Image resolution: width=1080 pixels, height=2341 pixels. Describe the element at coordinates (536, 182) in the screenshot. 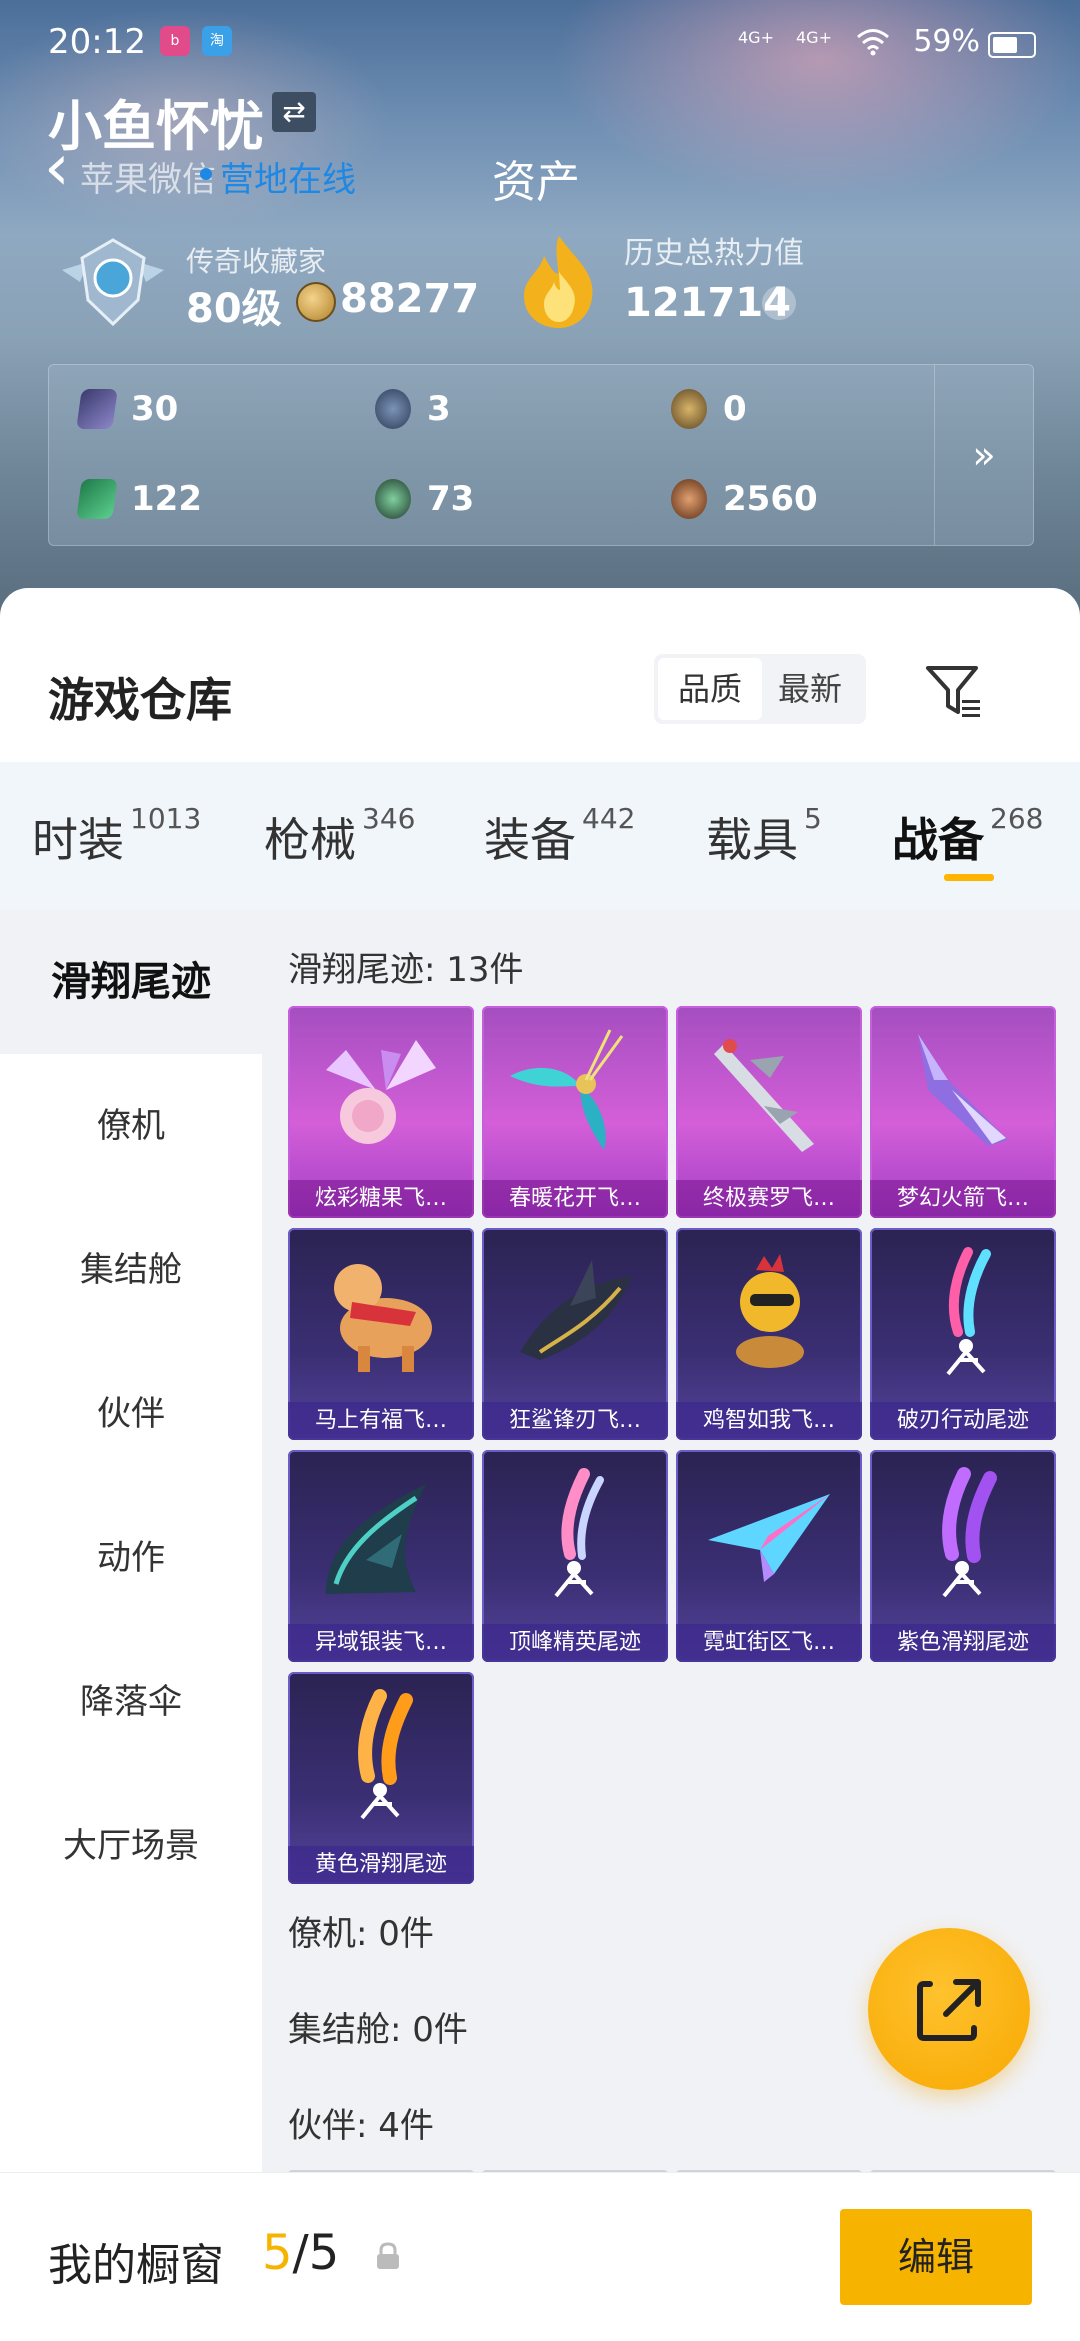

I see `page-title: 资产` at that location.